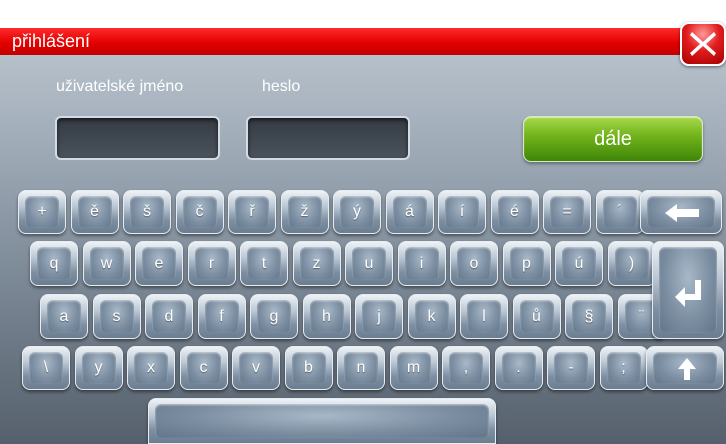 The width and height of the screenshot is (726, 444). What do you see at coordinates (159, 263) in the screenshot?
I see `key-row2-2: e` at bounding box center [159, 263].